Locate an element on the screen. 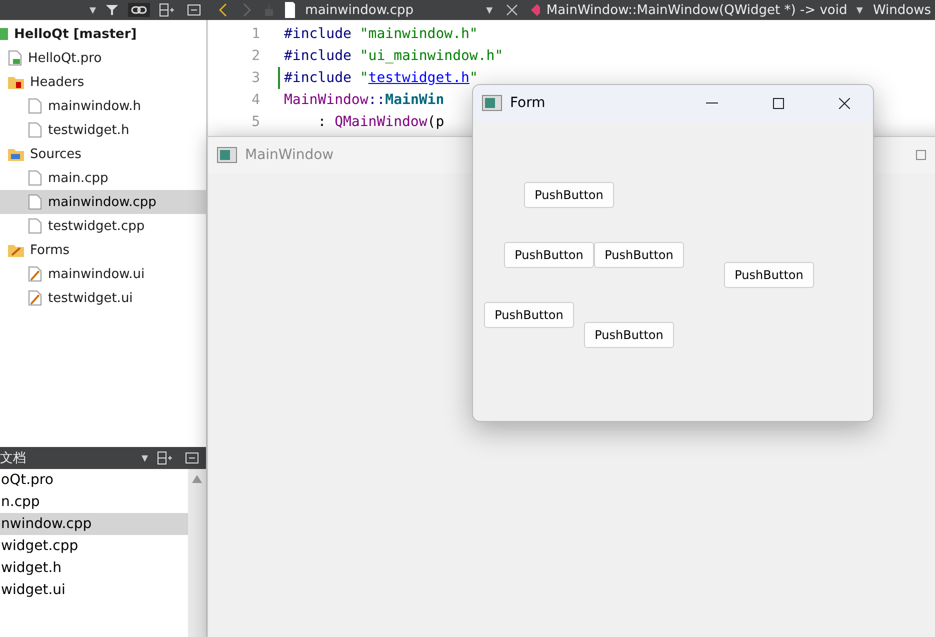 The image size is (935, 637). tree-item-label: testwidget.h is located at coordinates (89, 130).